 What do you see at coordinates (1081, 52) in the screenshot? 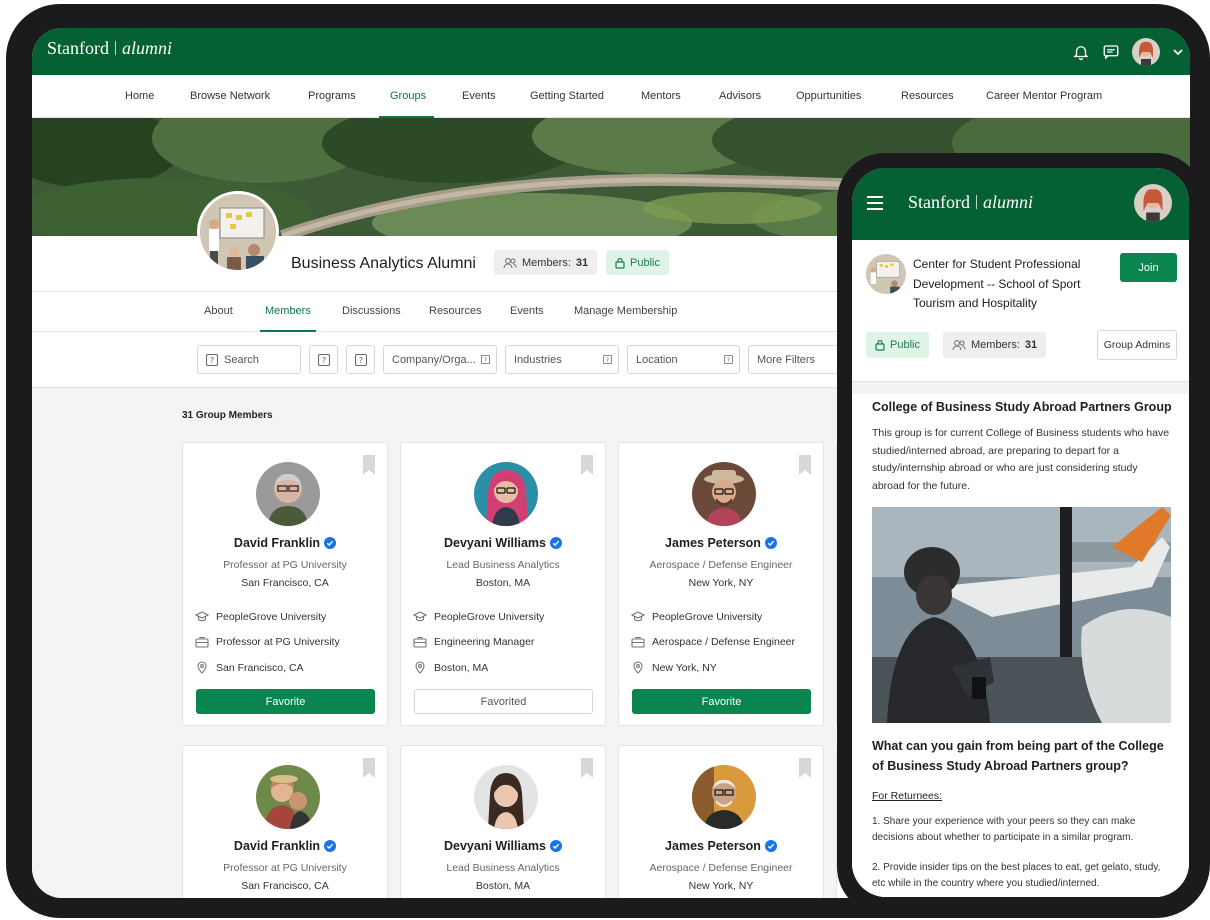
I see `bell-icon` at bounding box center [1081, 52].